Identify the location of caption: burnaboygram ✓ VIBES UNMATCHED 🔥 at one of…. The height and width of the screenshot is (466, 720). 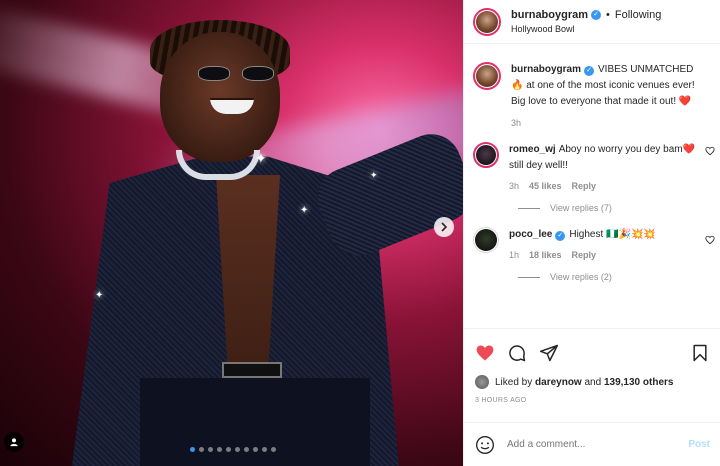
(592, 95).